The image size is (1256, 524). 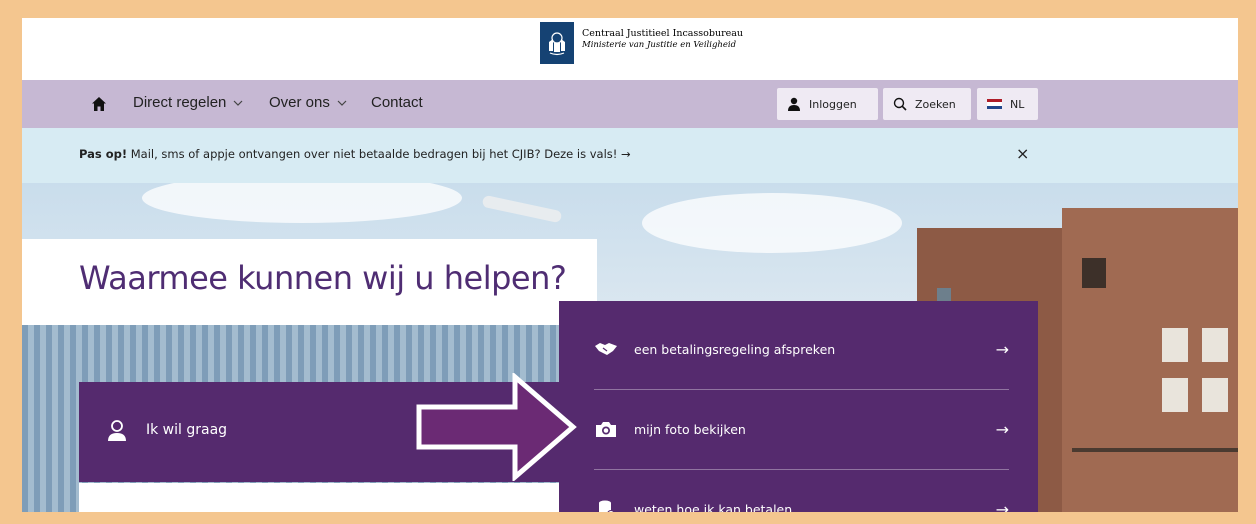 What do you see at coordinates (801, 490) in the screenshot?
I see `option-how-to-pay: weten hoe ik kan betalen →` at bounding box center [801, 490].